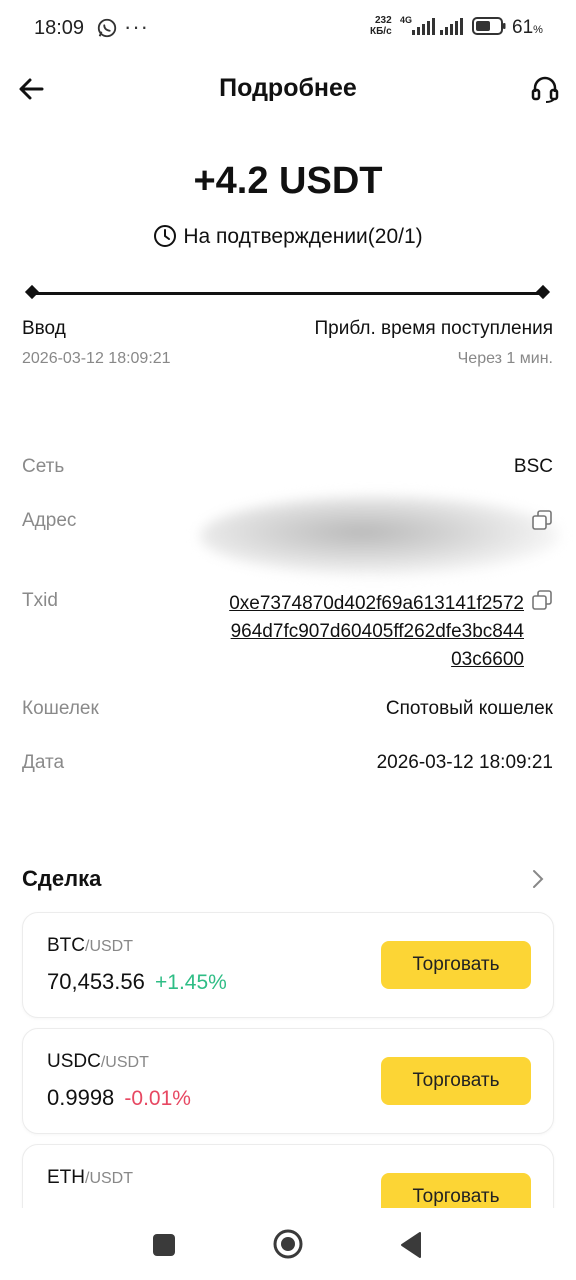 The height and width of the screenshot is (1280, 576). What do you see at coordinates (383, 20) in the screenshot?
I see `net-speed-value: 232` at bounding box center [383, 20].